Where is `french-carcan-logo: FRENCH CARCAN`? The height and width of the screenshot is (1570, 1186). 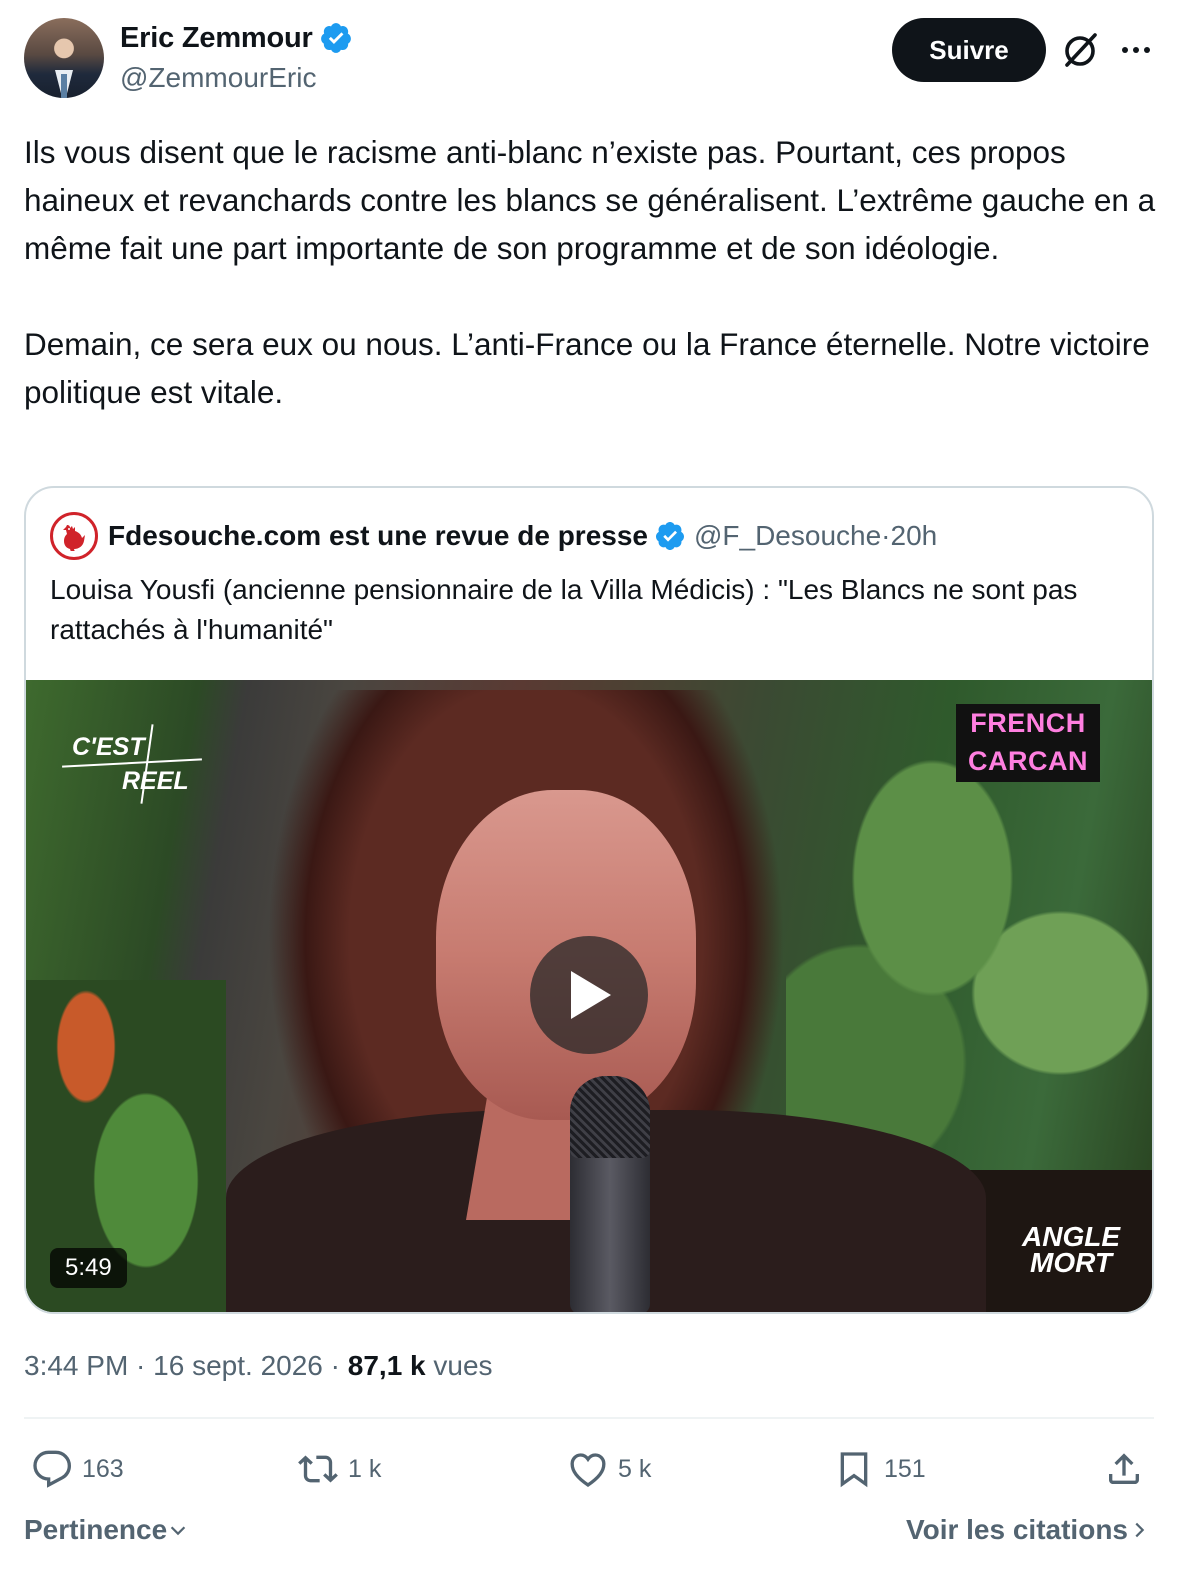 french-carcan-logo: FRENCH CARCAN is located at coordinates (1028, 743).